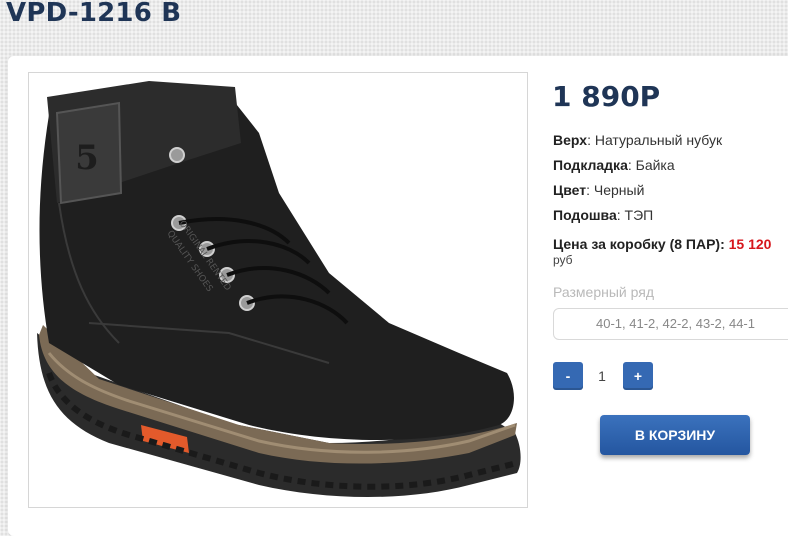 Image resolution: width=788 pixels, height=536 pixels. I want to click on product-price: 1 890Р, so click(606, 96).